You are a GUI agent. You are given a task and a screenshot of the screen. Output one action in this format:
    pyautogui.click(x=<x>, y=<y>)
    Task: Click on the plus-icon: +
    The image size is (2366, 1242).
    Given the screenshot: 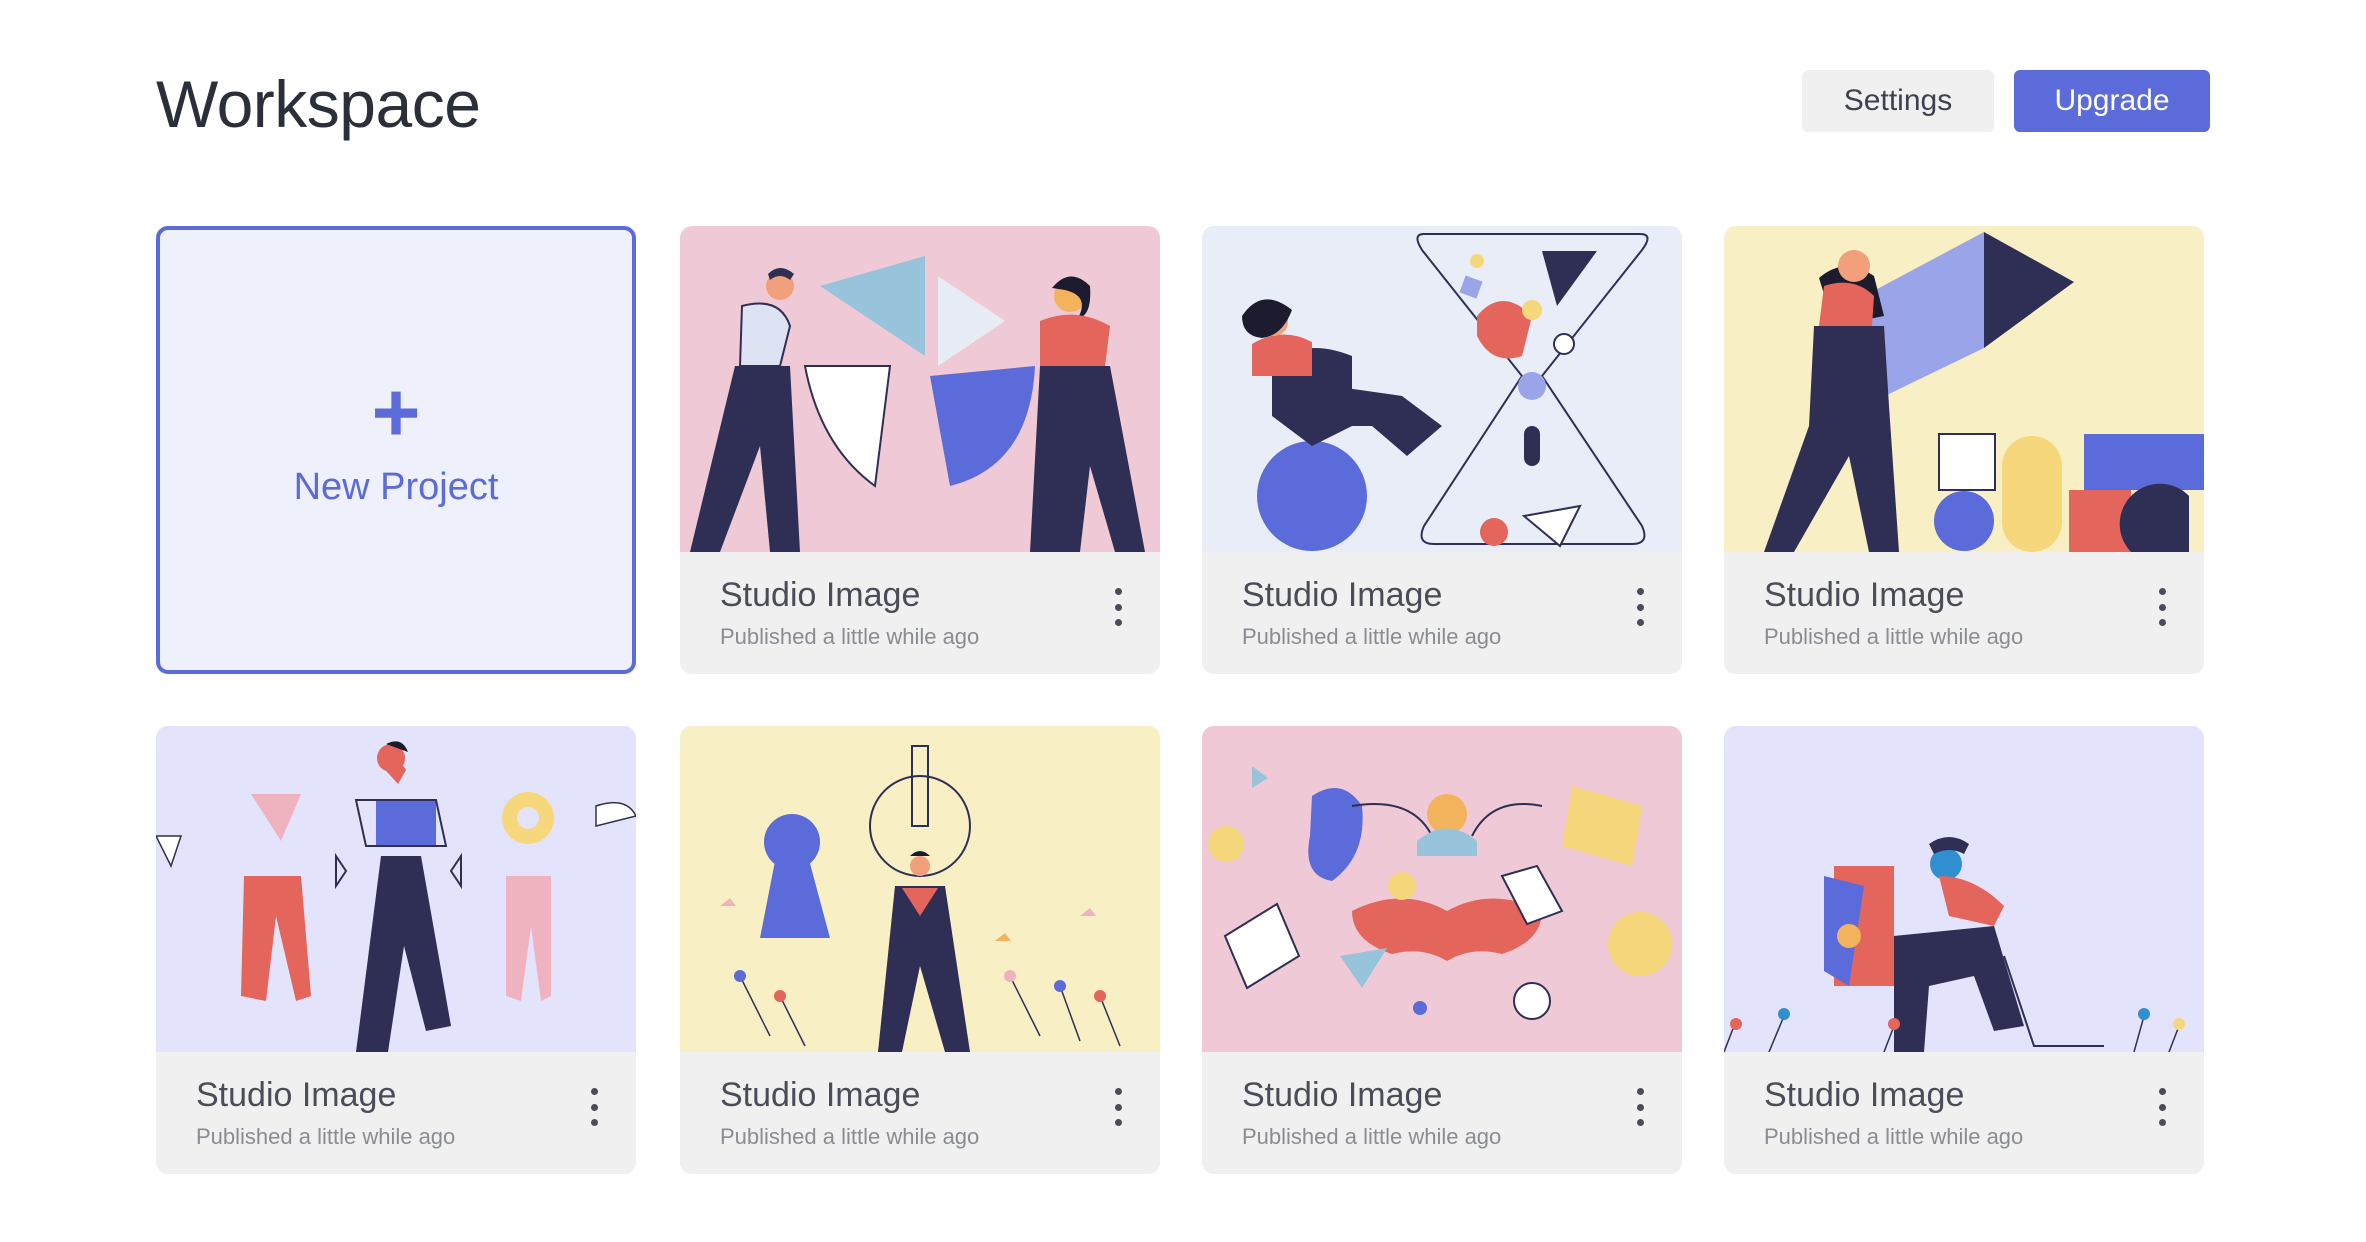 What is the action you would take?
    pyautogui.click(x=396, y=412)
    